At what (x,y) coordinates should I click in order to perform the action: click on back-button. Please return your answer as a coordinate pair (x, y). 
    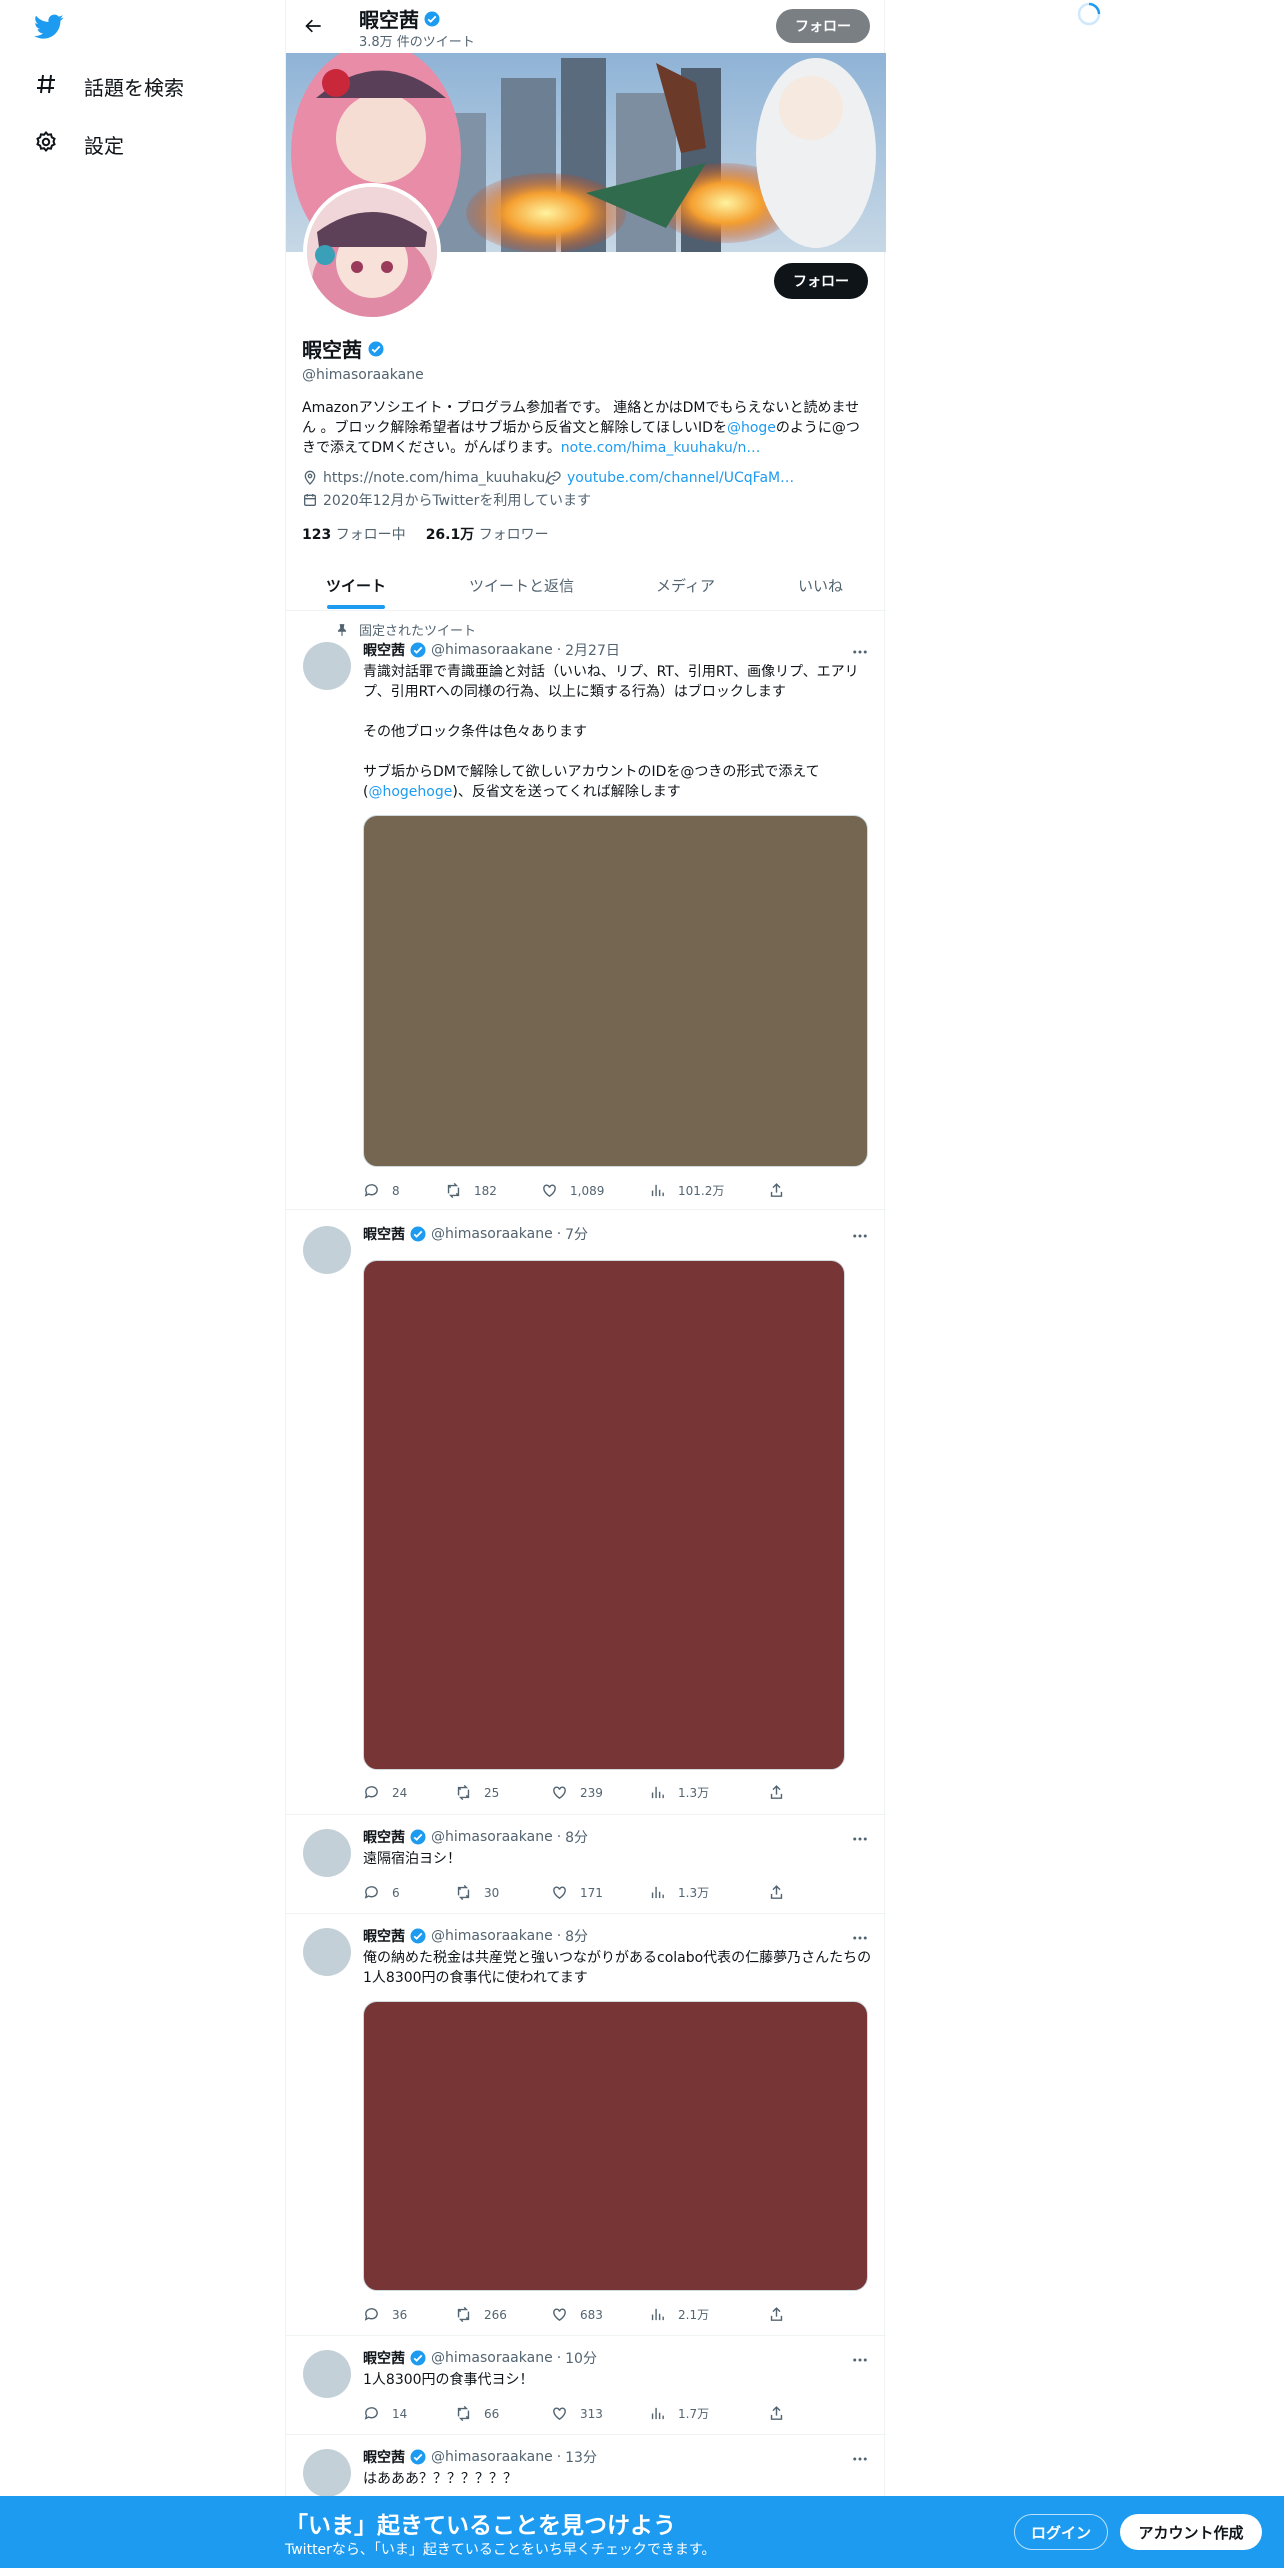
    Looking at the image, I should click on (314, 26).